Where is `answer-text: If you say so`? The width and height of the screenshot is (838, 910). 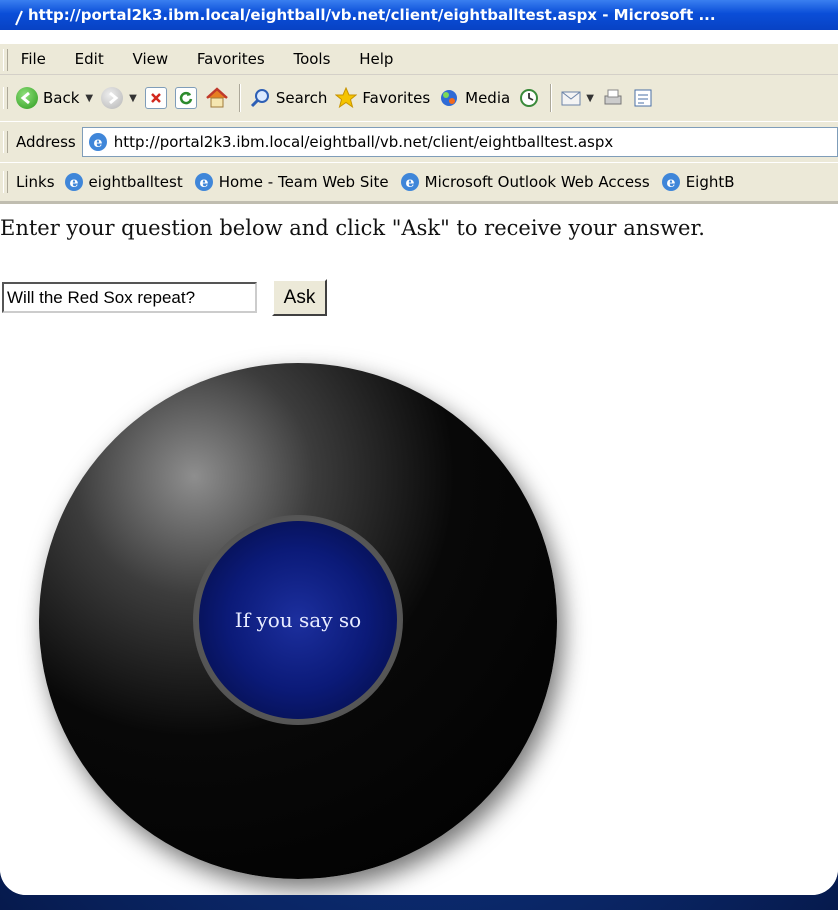
answer-text: If you say so is located at coordinates (298, 620).